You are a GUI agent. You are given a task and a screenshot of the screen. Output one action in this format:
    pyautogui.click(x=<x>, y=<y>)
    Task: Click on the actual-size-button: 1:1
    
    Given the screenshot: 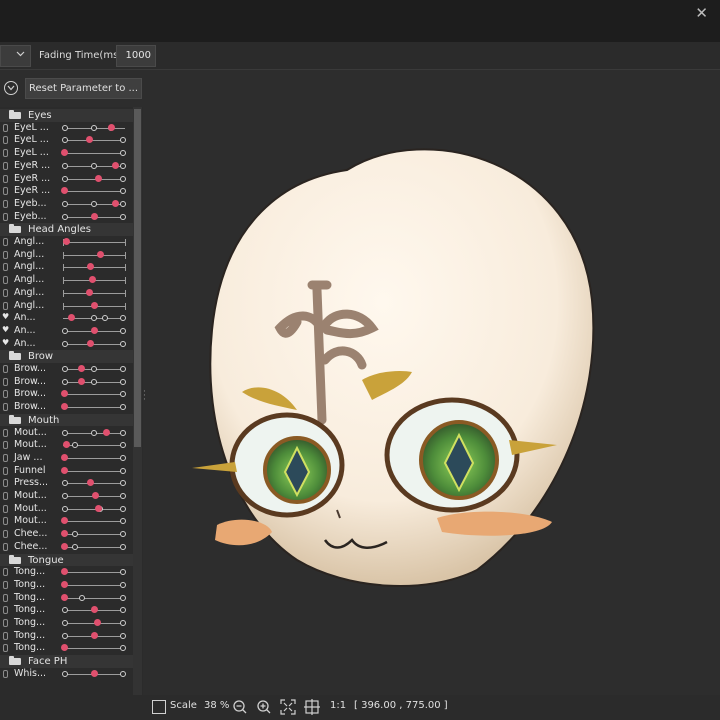 What is the action you would take?
    pyautogui.click(x=338, y=705)
    